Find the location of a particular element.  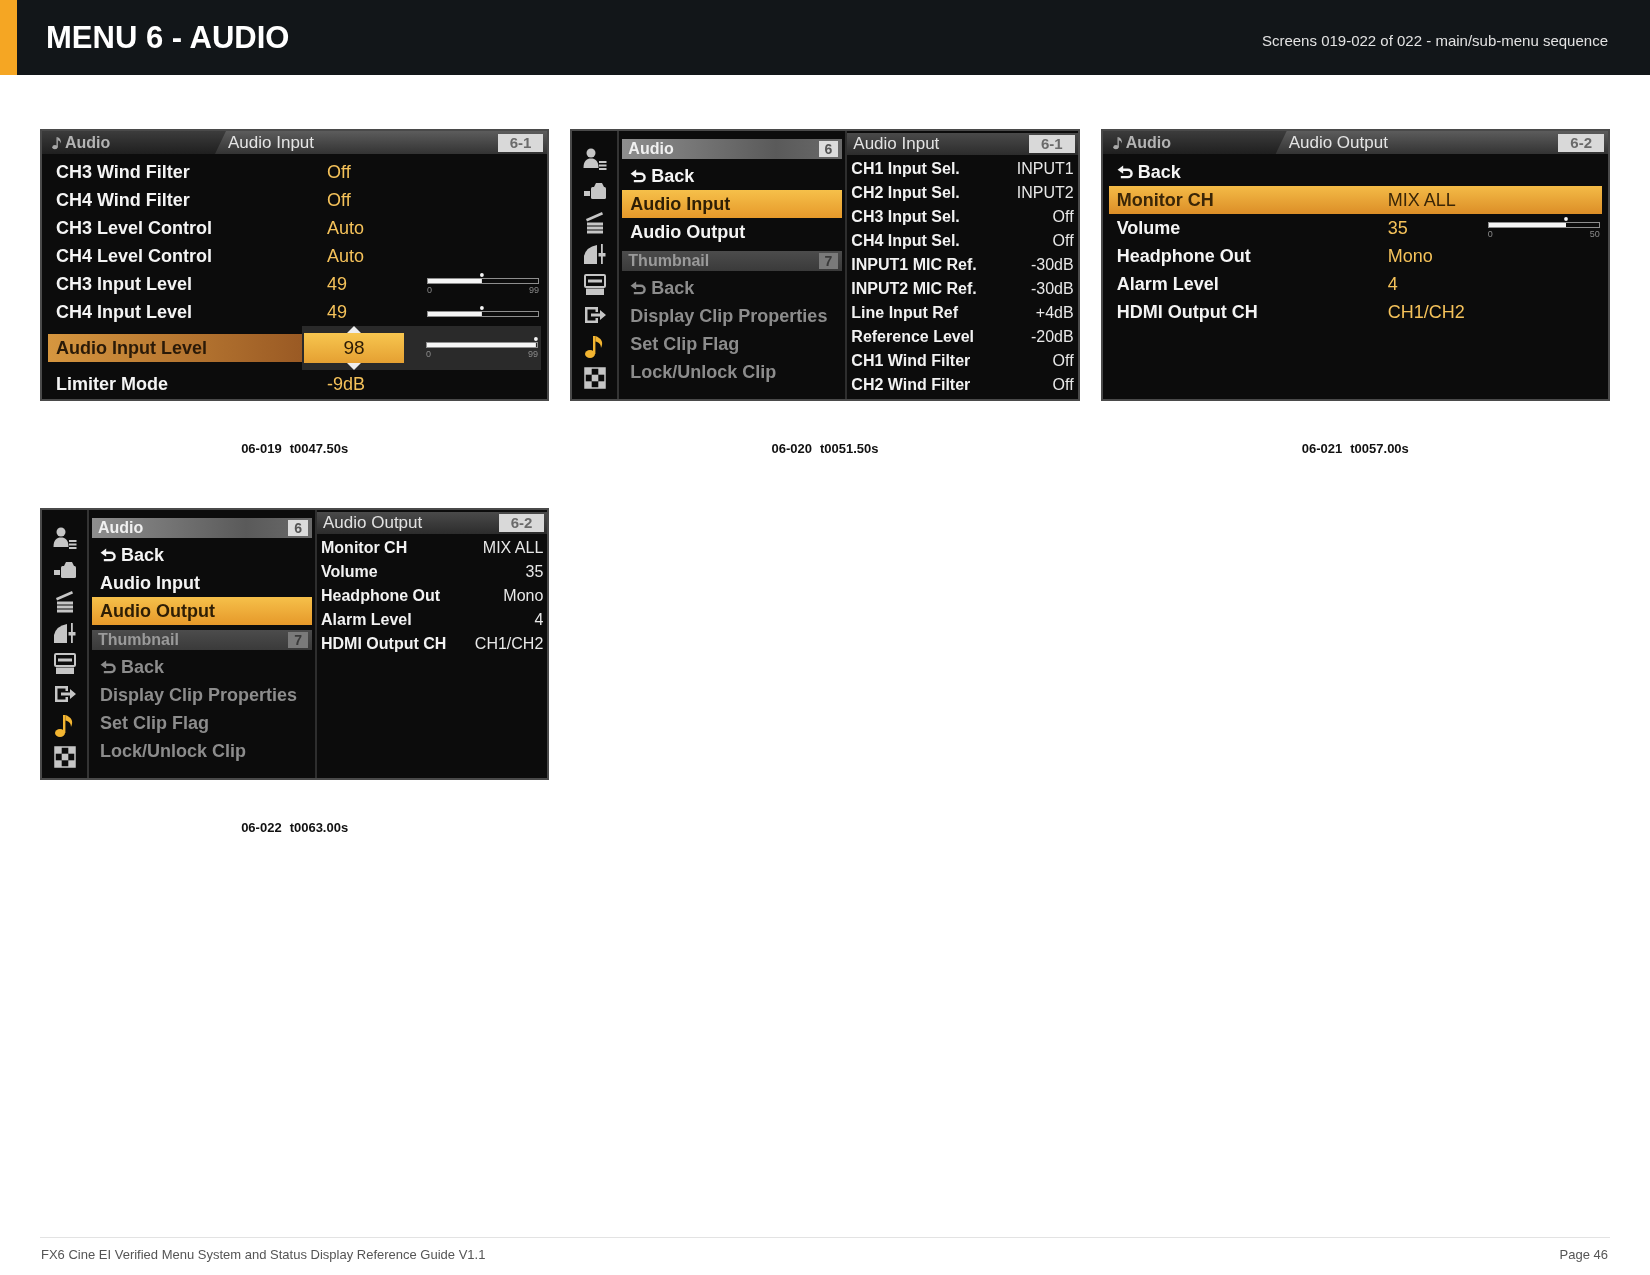

setting-label: Volume is located at coordinates (349, 572).